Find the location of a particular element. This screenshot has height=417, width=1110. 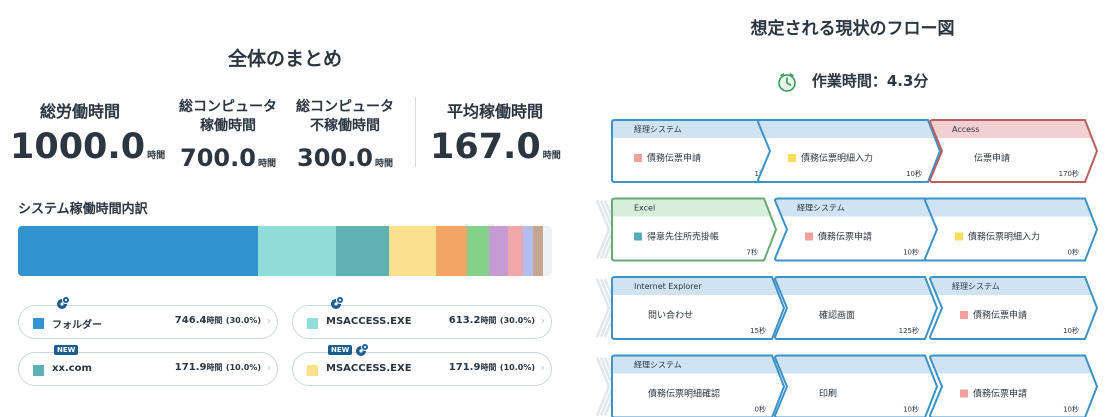

metric-value: 300.0 is located at coordinates (335, 158).